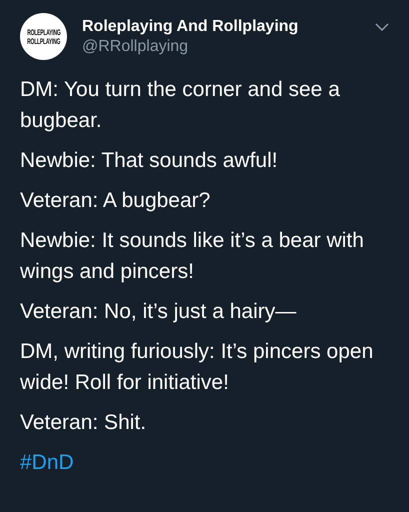 The image size is (409, 512). I want to click on tweet-paragraph: Veteran: No, it’s just a hairy—, so click(159, 312).